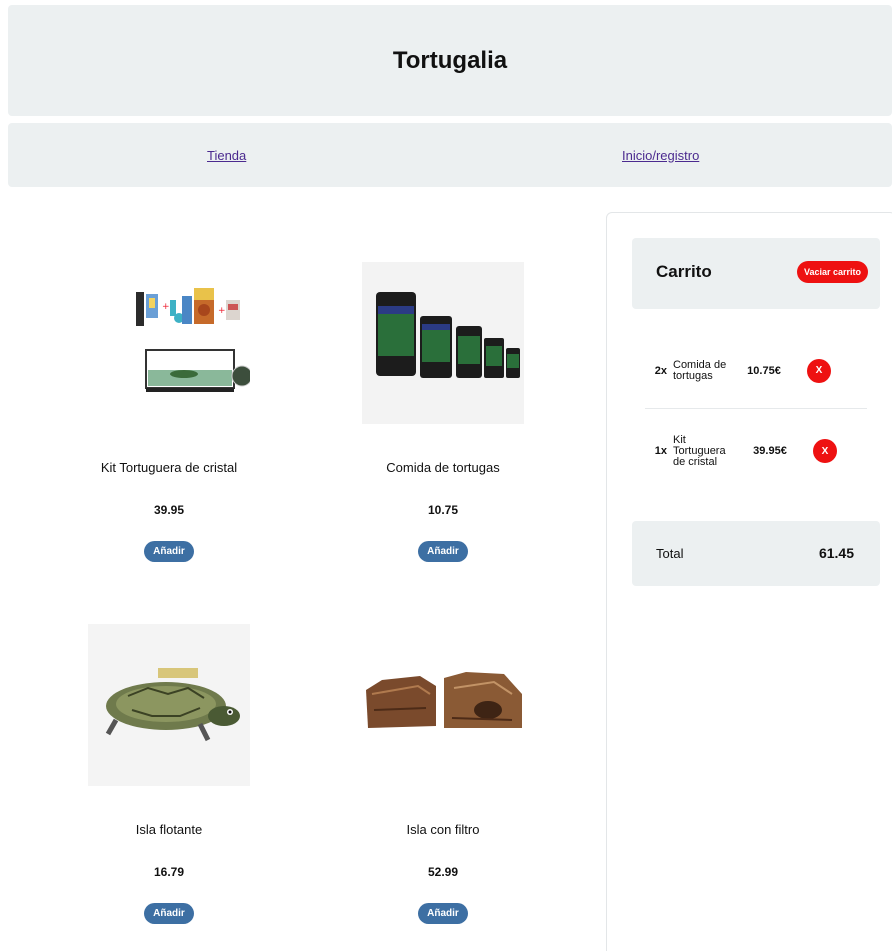 Image resolution: width=892 pixels, height=951 pixels. Describe the element at coordinates (832, 272) in the screenshot. I see `empty-cart-button: Vaciar carrito` at that location.